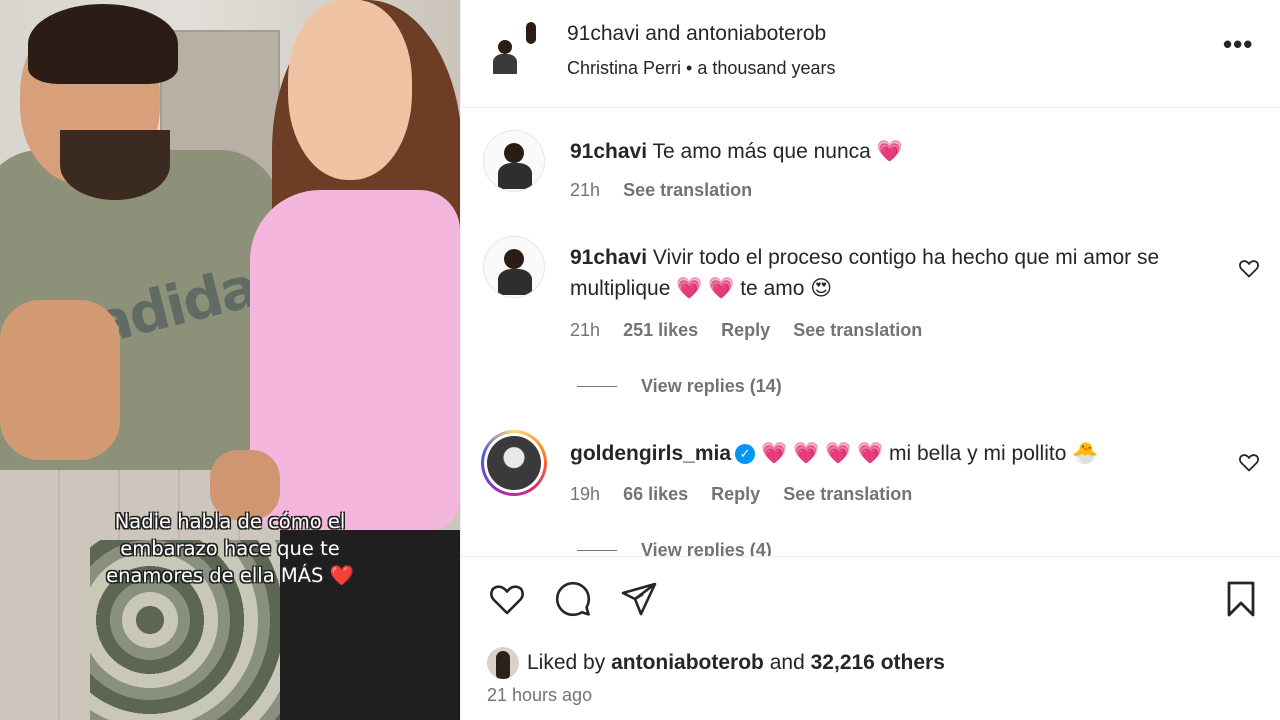 This screenshot has width=1280, height=720. I want to click on view-replies-button: View replies (4), so click(674, 548).